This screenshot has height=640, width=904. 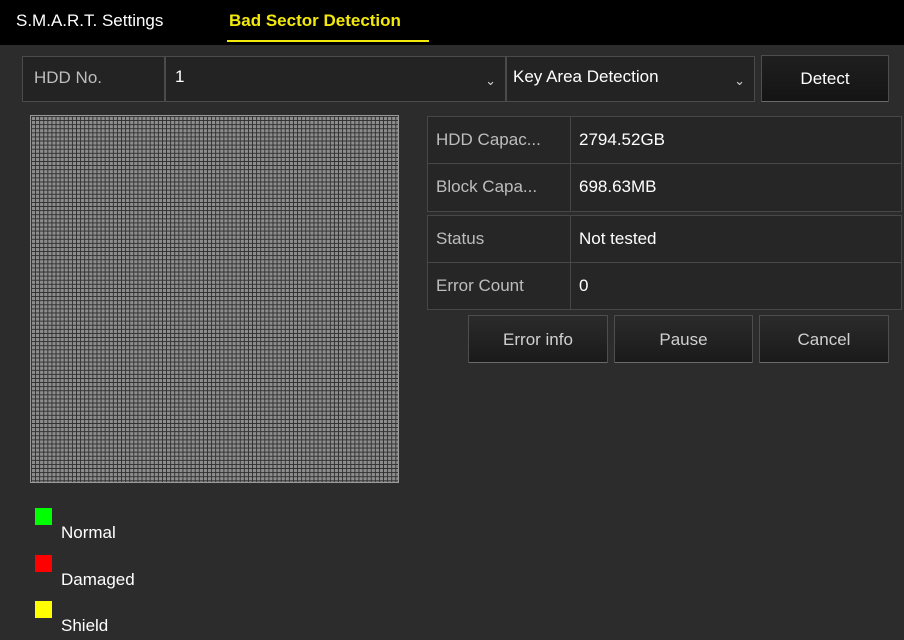 What do you see at coordinates (618, 238) in the screenshot?
I see `status-value: Not tested` at bounding box center [618, 238].